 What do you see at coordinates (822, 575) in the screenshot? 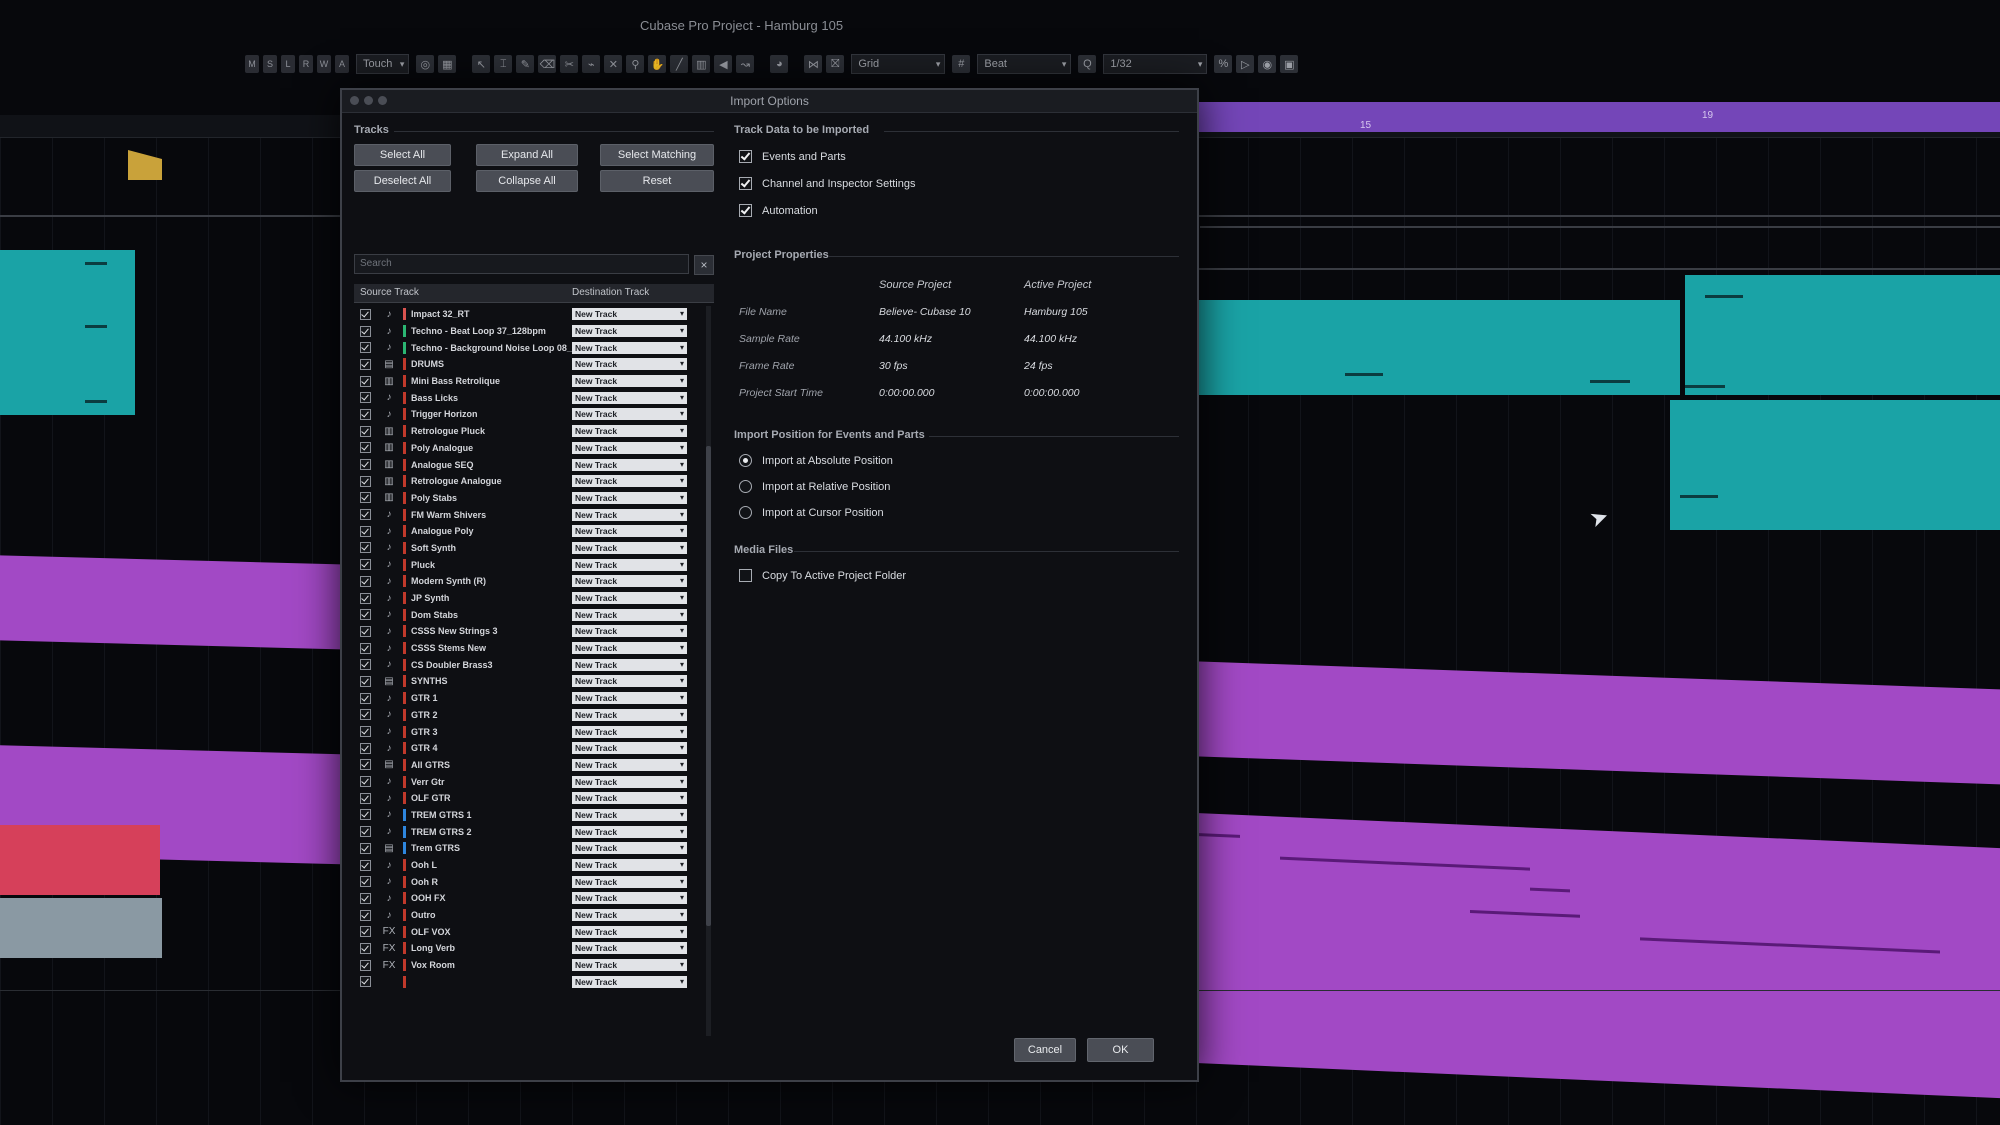
I see `copy-to-project-folder-checkbox: Copy To Active Project Folder` at bounding box center [822, 575].